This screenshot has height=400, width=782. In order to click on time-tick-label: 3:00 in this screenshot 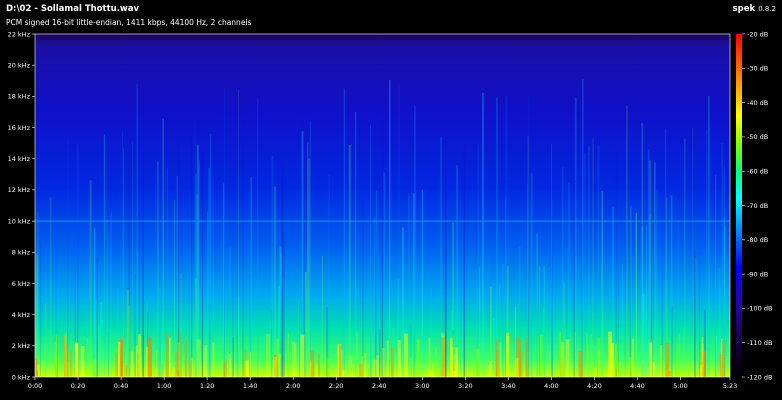, I will do `click(422, 386)`.